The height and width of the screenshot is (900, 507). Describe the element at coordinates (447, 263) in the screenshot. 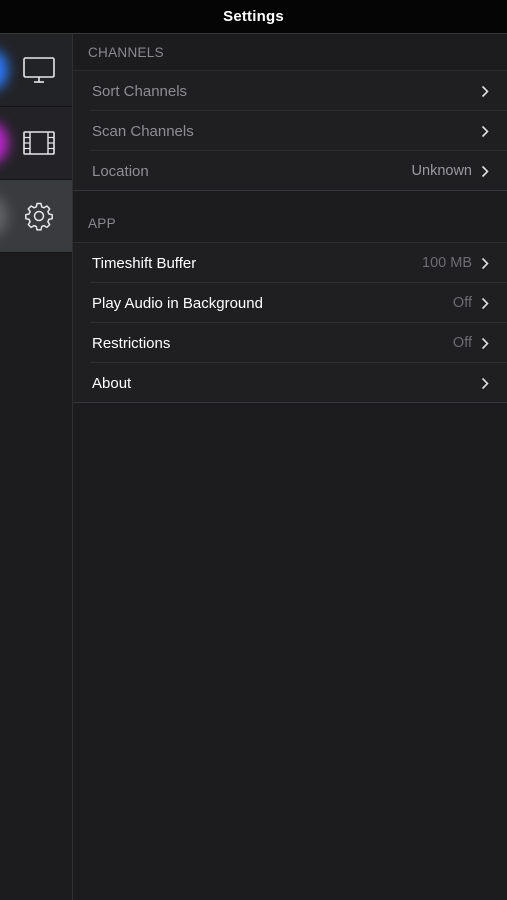

I see `row-value: 100 MB` at that location.